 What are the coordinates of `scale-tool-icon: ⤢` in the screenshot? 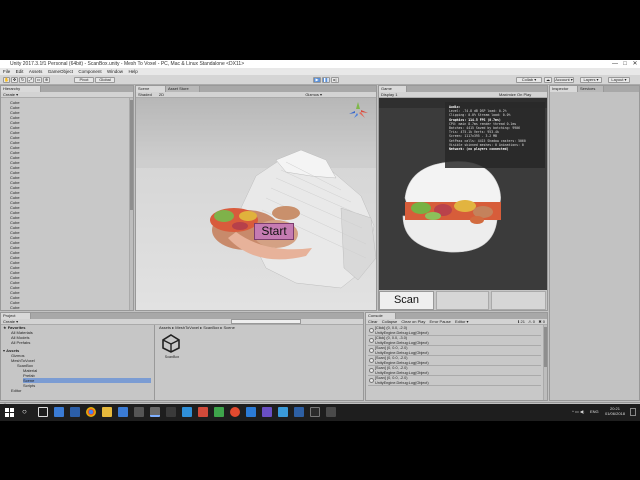 It's located at (30, 80).